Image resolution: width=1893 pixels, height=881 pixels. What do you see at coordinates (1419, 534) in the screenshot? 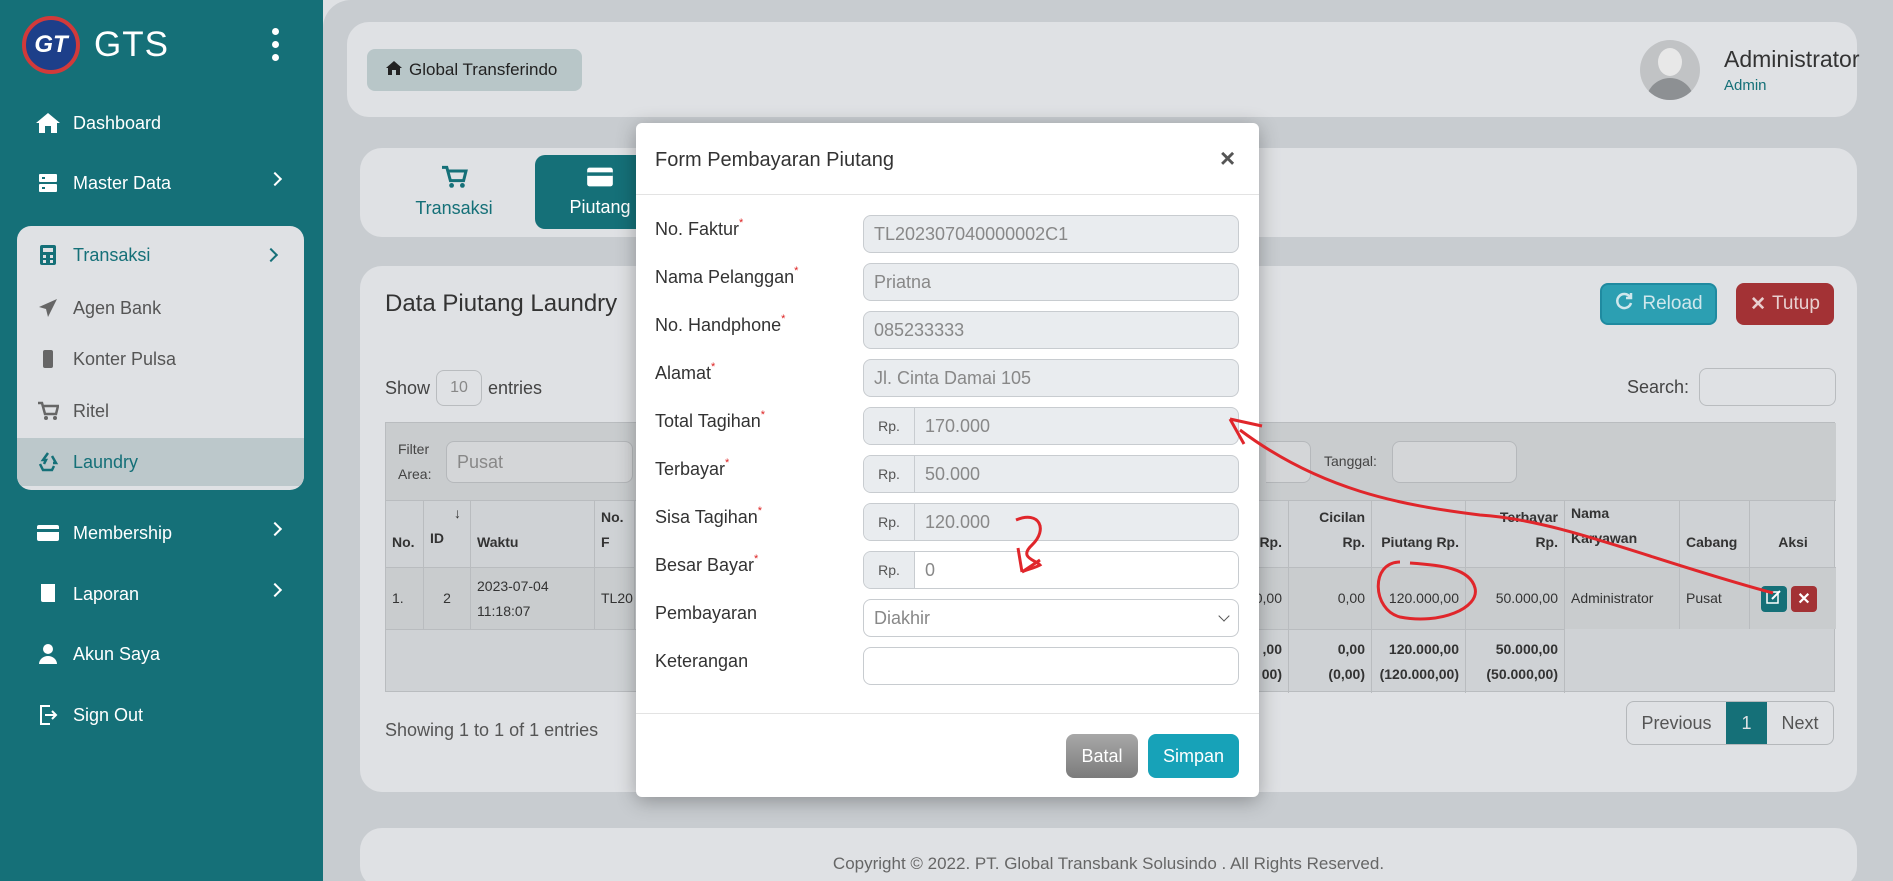
I see `th-piutang: Piutang Rp.` at bounding box center [1419, 534].